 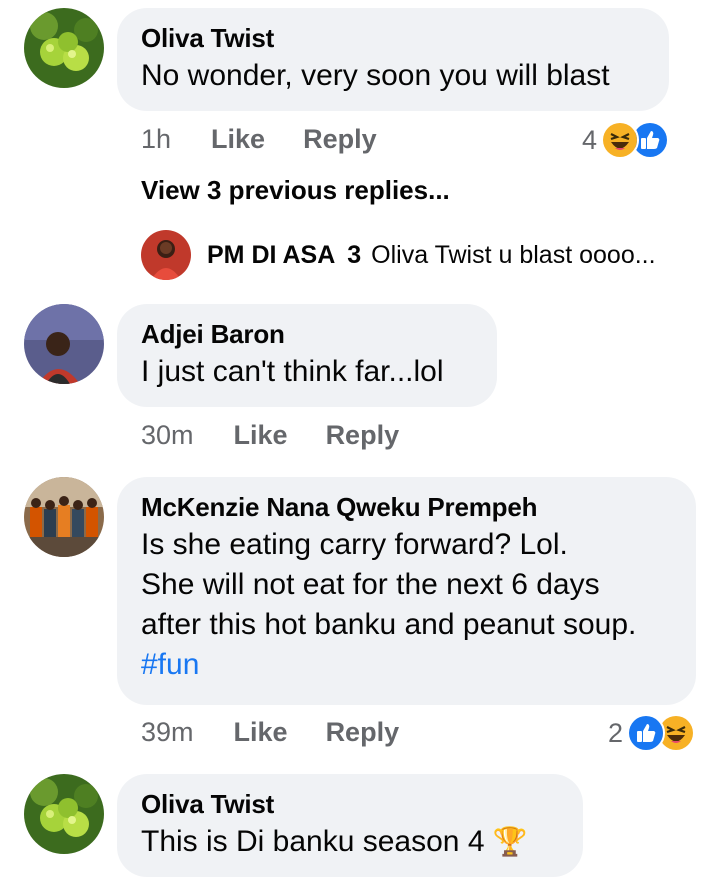 I want to click on comment-time: 39m, so click(x=167, y=732).